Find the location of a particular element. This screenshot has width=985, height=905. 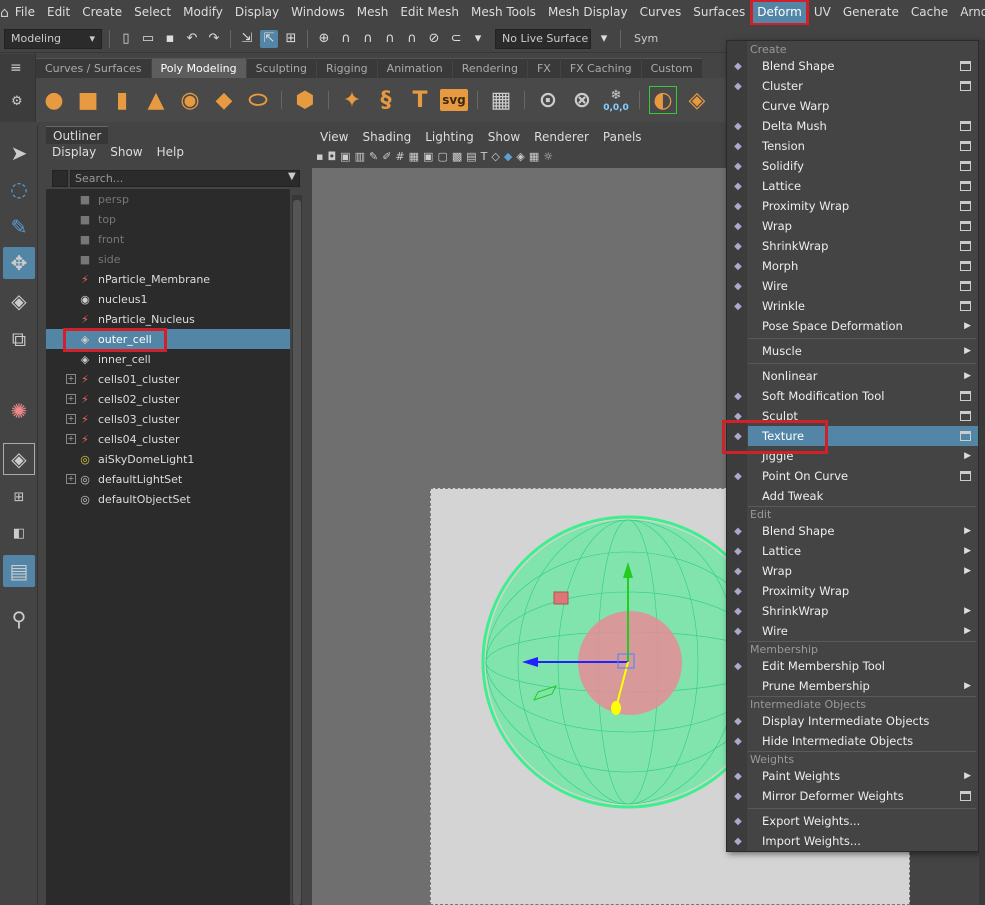

deform-item-wire: Wire is located at coordinates (863, 286).